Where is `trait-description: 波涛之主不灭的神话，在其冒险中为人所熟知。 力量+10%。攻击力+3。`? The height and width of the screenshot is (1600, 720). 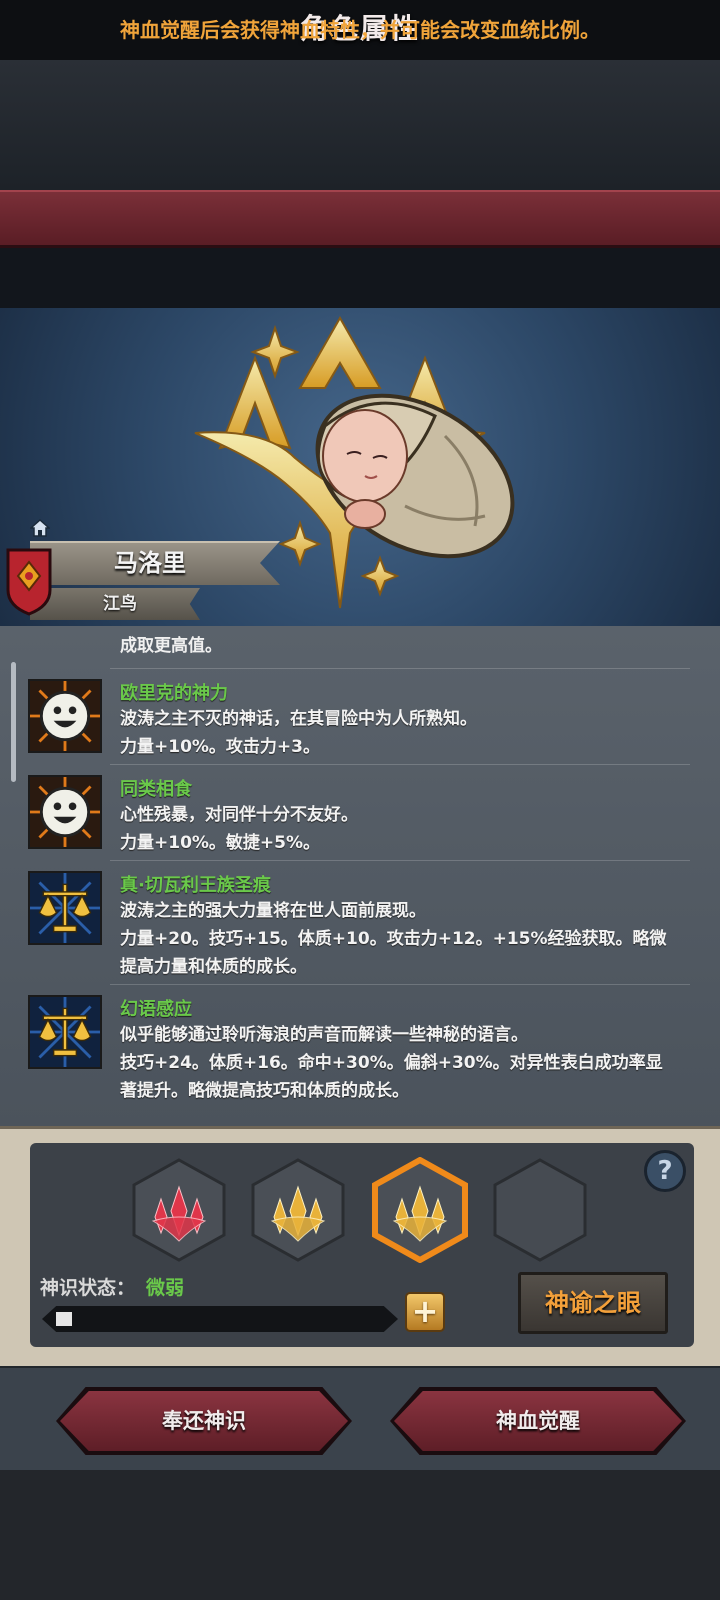
trait-description: 波涛之主不灭的神话，在其冒险中为人所熟知。 力量+10%。攻击力+3。 is located at coordinates (298, 733).